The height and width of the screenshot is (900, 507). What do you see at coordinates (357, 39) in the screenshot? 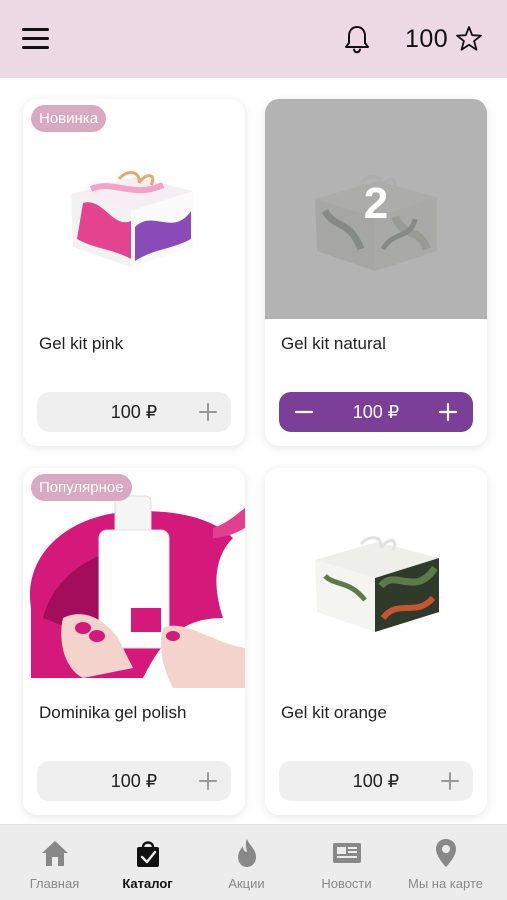
I see `bell-icon` at bounding box center [357, 39].